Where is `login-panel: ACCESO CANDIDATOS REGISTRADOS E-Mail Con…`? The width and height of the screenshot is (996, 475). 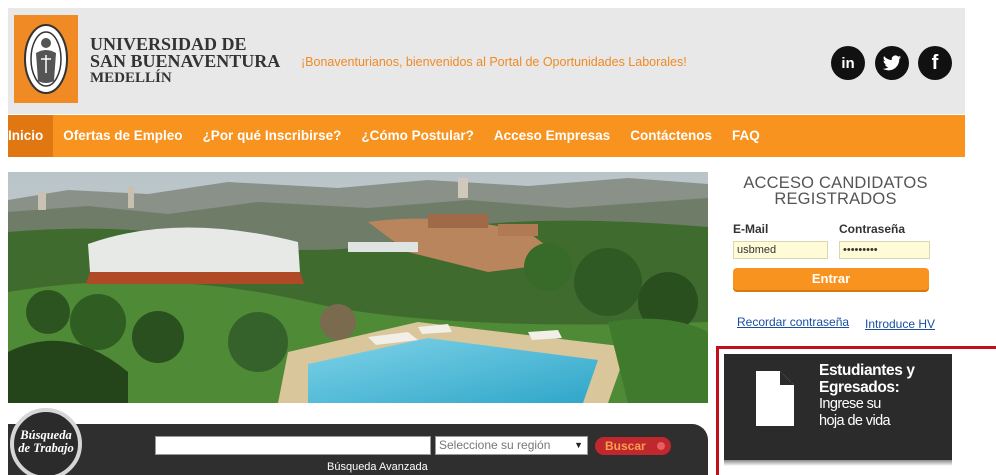
login-panel: ACCESO CANDIDATOS REGISTRADOS E-Mail Con… is located at coordinates (835, 252).